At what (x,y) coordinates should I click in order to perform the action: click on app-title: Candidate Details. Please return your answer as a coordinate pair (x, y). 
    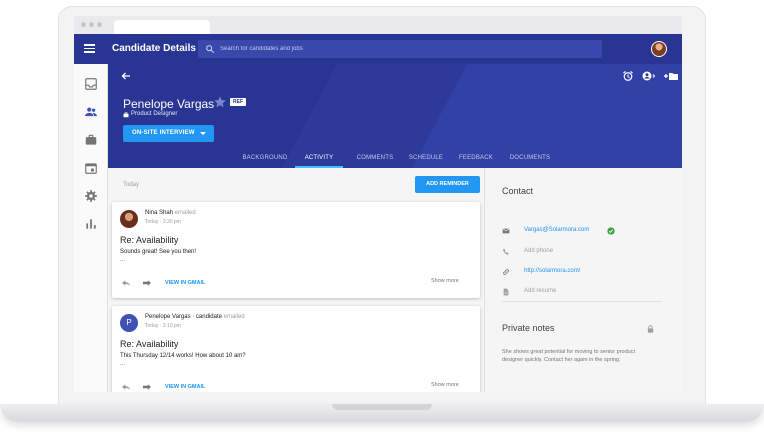
    Looking at the image, I should click on (154, 48).